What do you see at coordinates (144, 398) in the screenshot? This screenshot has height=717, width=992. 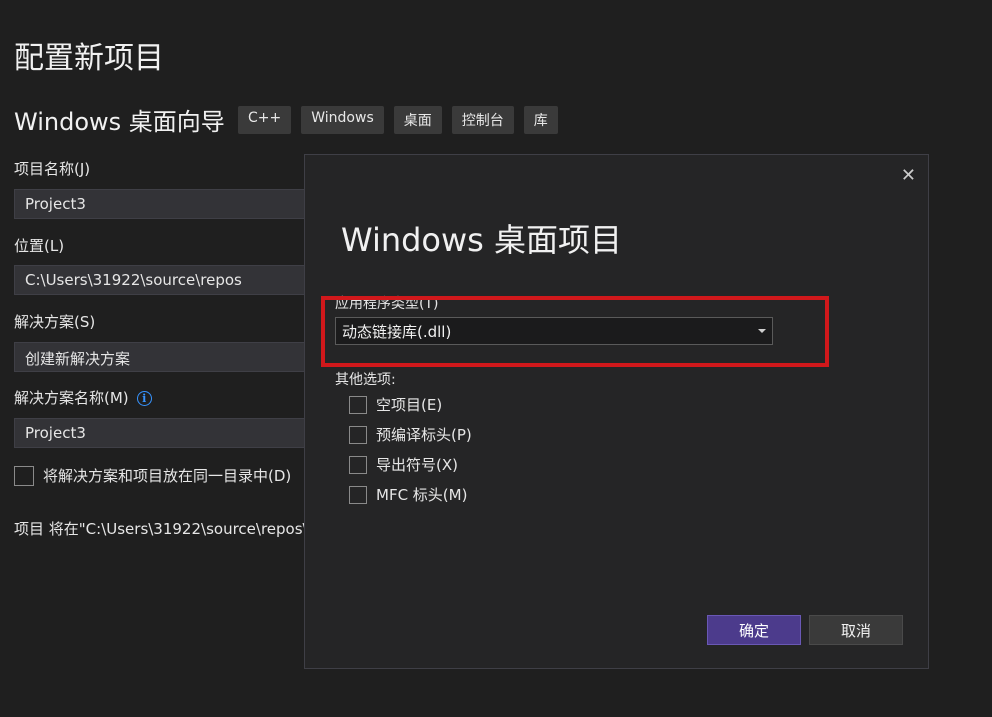 I see `info-icon: i` at bounding box center [144, 398].